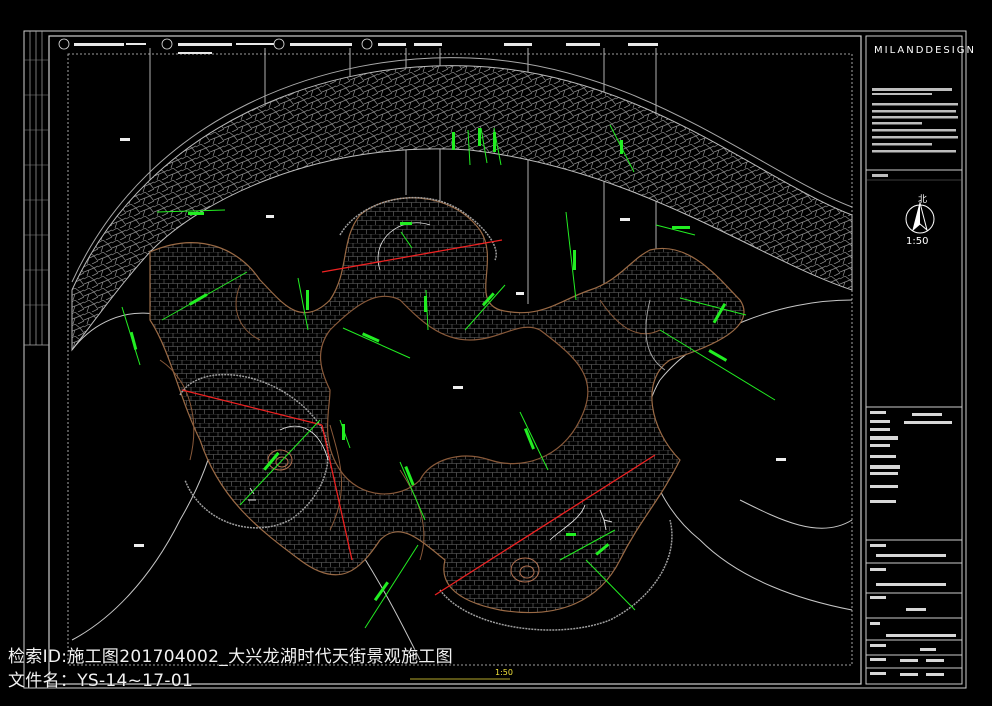  I want to click on watermark-search-id: 检索ID:施工图201704002_大兴龙湖时代天街景观施工图, so click(230, 657).